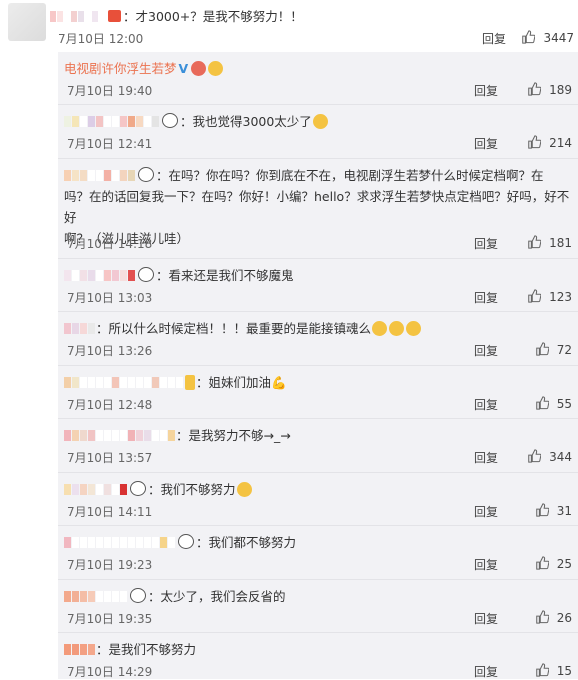 The width and height of the screenshot is (578, 680). What do you see at coordinates (213, 16) in the screenshot?
I see `main-comment-text: ：才3000+？是我不够努力！！` at bounding box center [213, 16].